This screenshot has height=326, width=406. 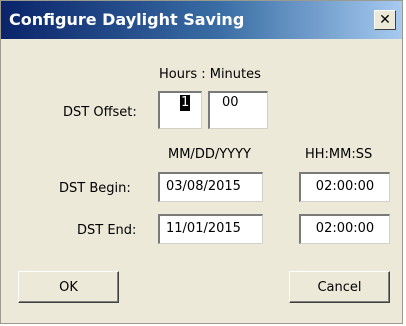 I want to click on dst-begin-time-input: 02:00:00, so click(x=344, y=187).